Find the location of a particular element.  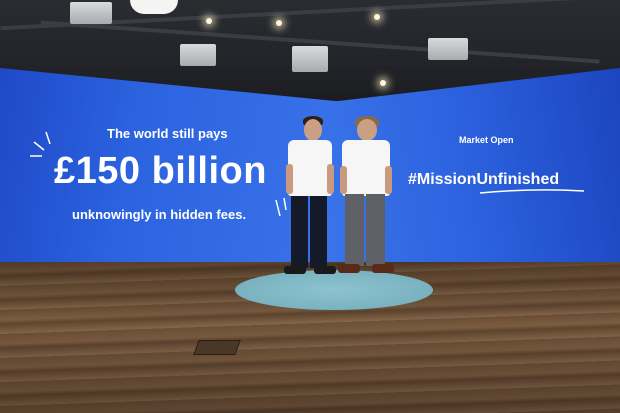

screen-subline: unknowingly in hidden fees. is located at coordinates (159, 214).